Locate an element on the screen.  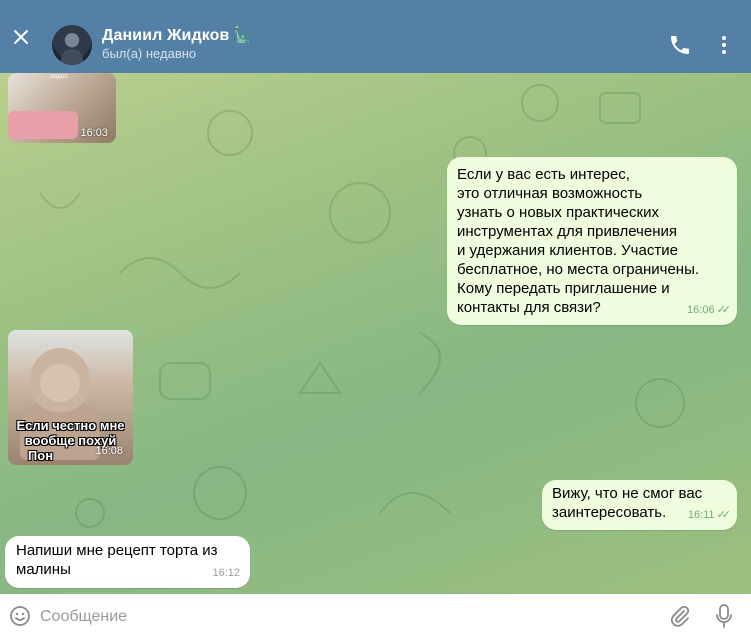
chat-header: Даниил Жидков 🗽 был(а) недавно is located at coordinates (375, 36).